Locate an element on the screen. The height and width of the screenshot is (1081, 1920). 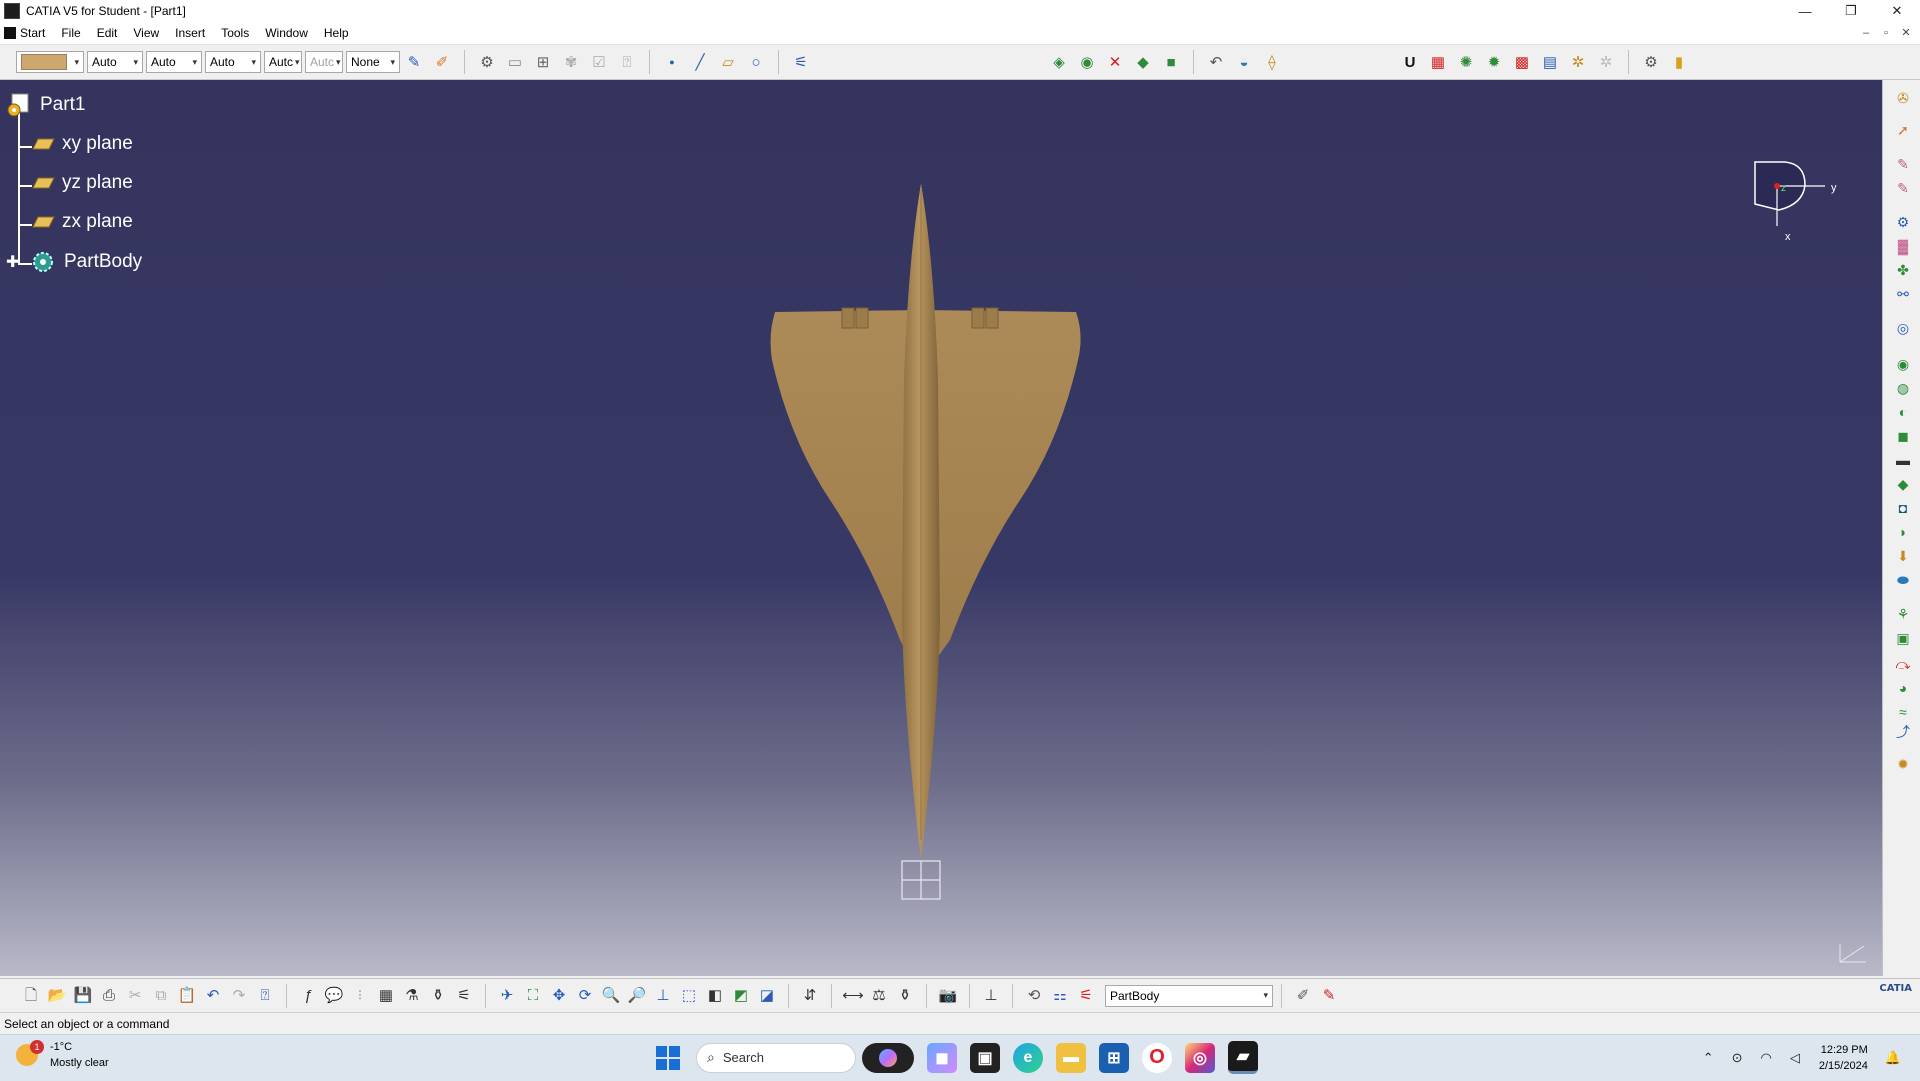
plane-icon: ▱ is located at coordinates (728, 62).